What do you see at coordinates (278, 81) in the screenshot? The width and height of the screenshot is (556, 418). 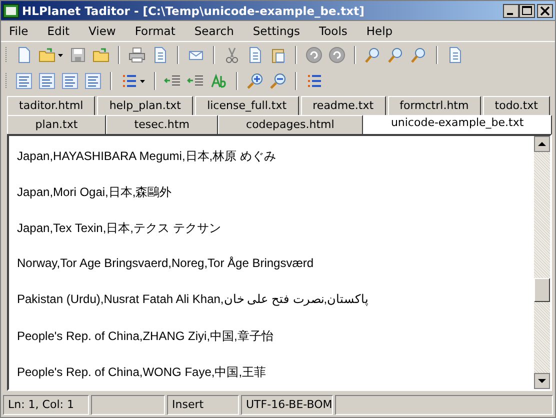 I see `zoom-out-icon` at bounding box center [278, 81].